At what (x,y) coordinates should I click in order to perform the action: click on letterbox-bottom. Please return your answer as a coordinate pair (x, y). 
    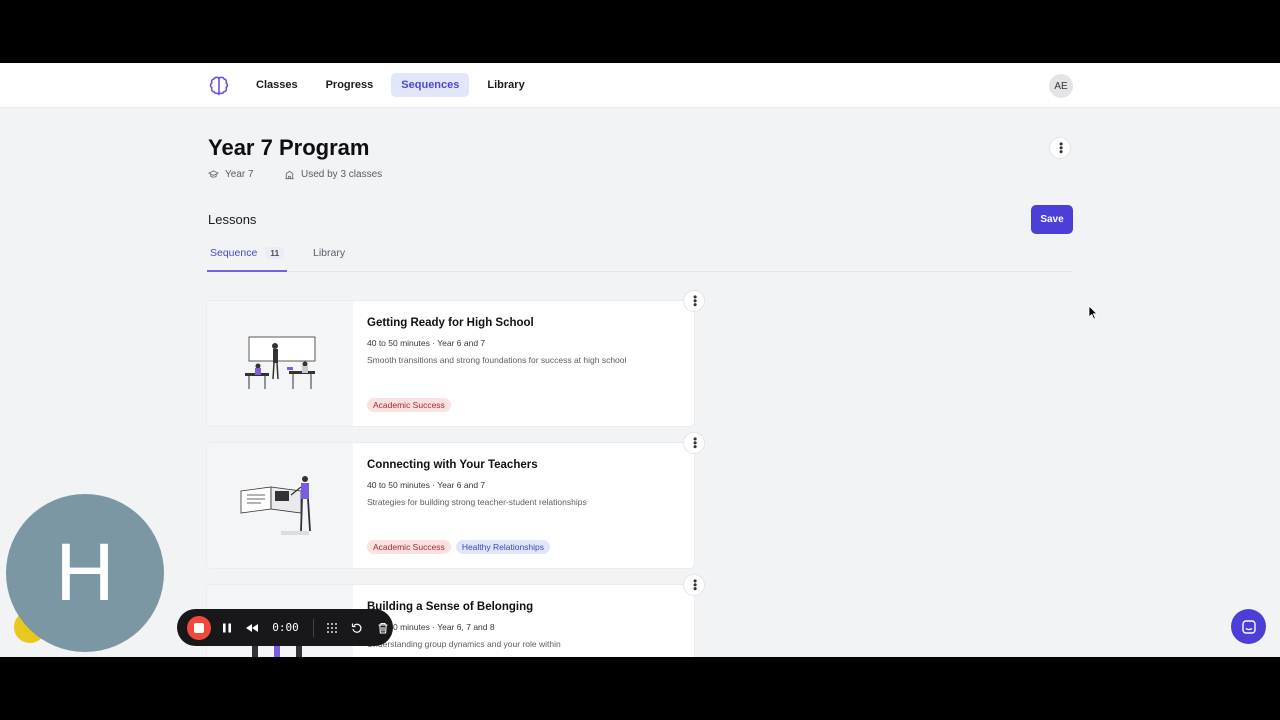
    Looking at the image, I should click on (640, 688).